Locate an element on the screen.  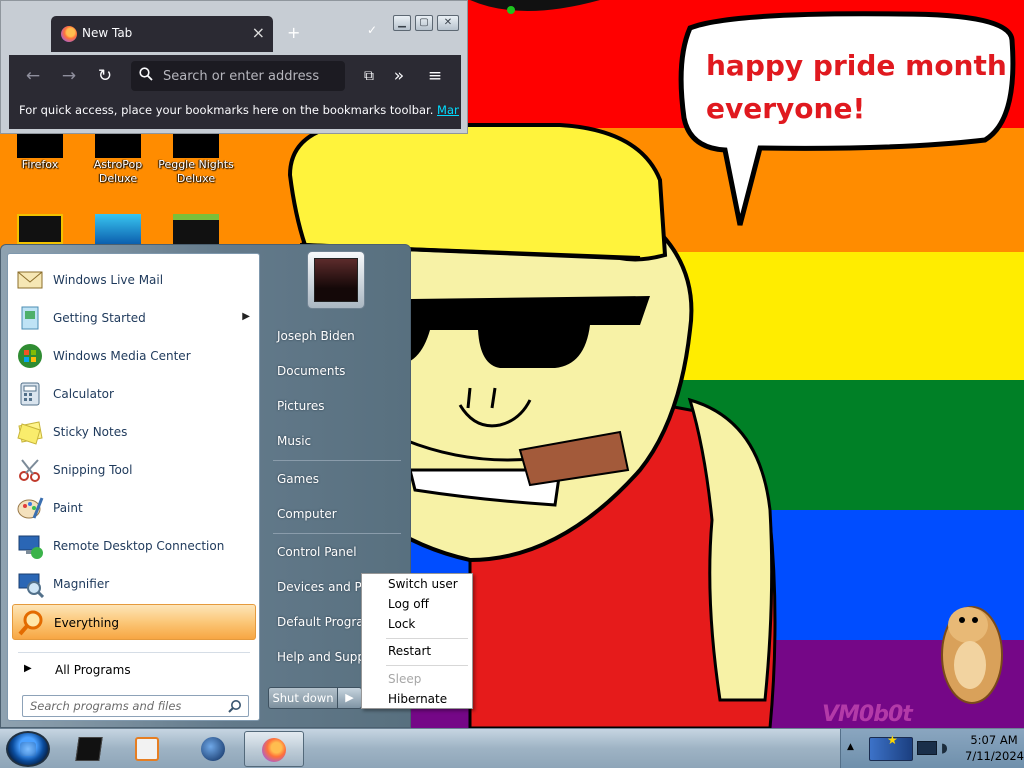
address-bar is located at coordinates (238, 76).